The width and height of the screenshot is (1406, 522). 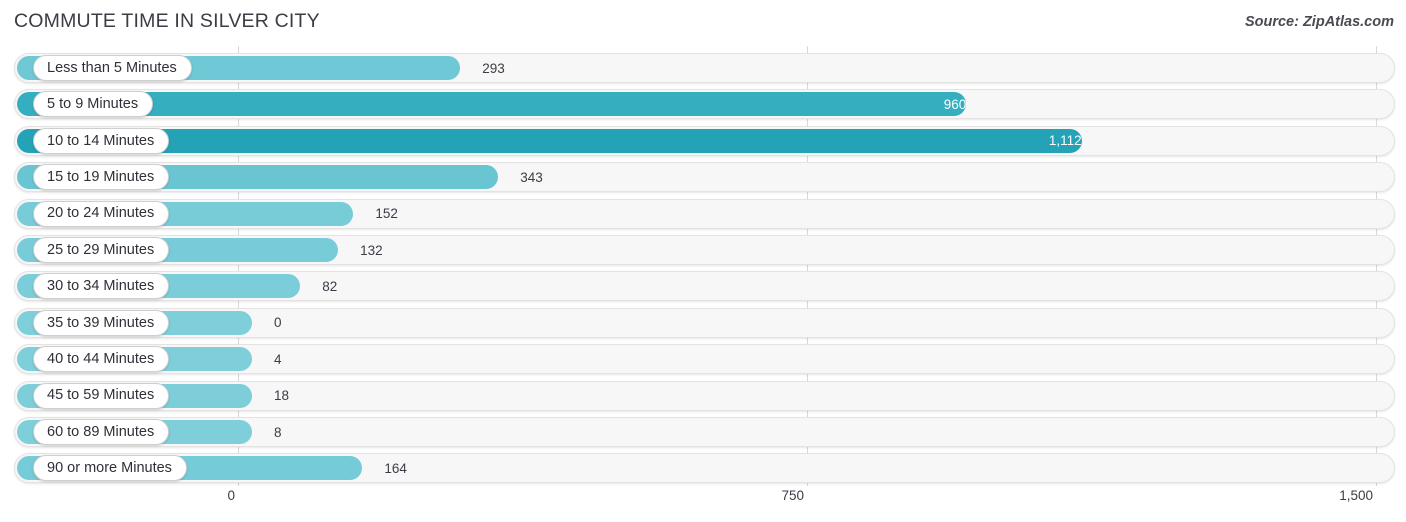 I want to click on bar-category-label-text: 35 to 39 Minutes, so click(x=101, y=322).